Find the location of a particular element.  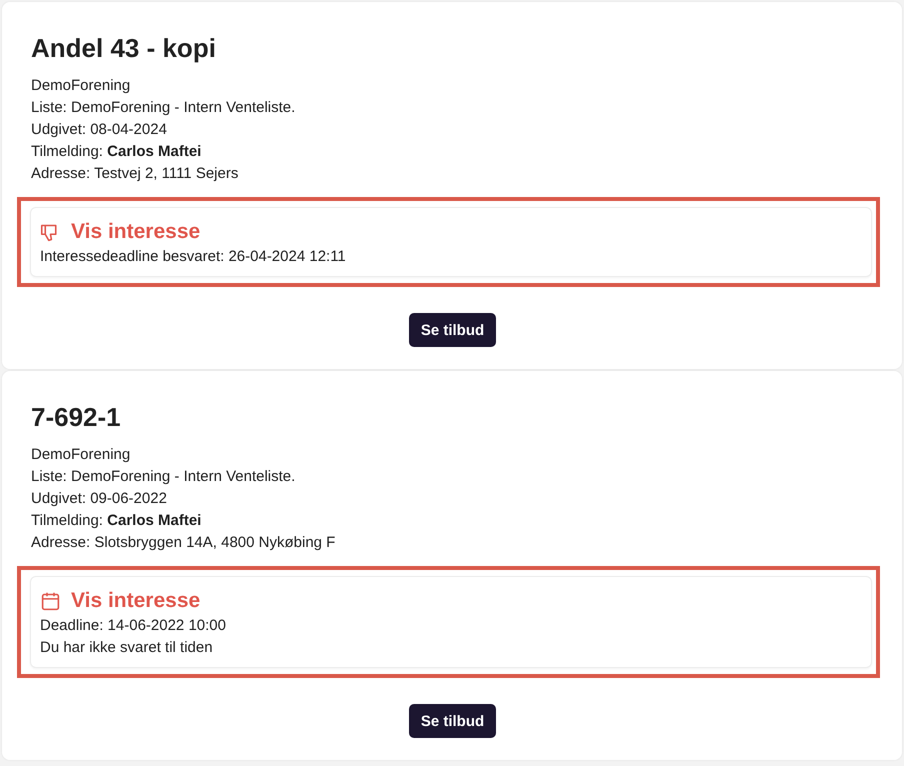

calendar-icon is located at coordinates (50, 601).